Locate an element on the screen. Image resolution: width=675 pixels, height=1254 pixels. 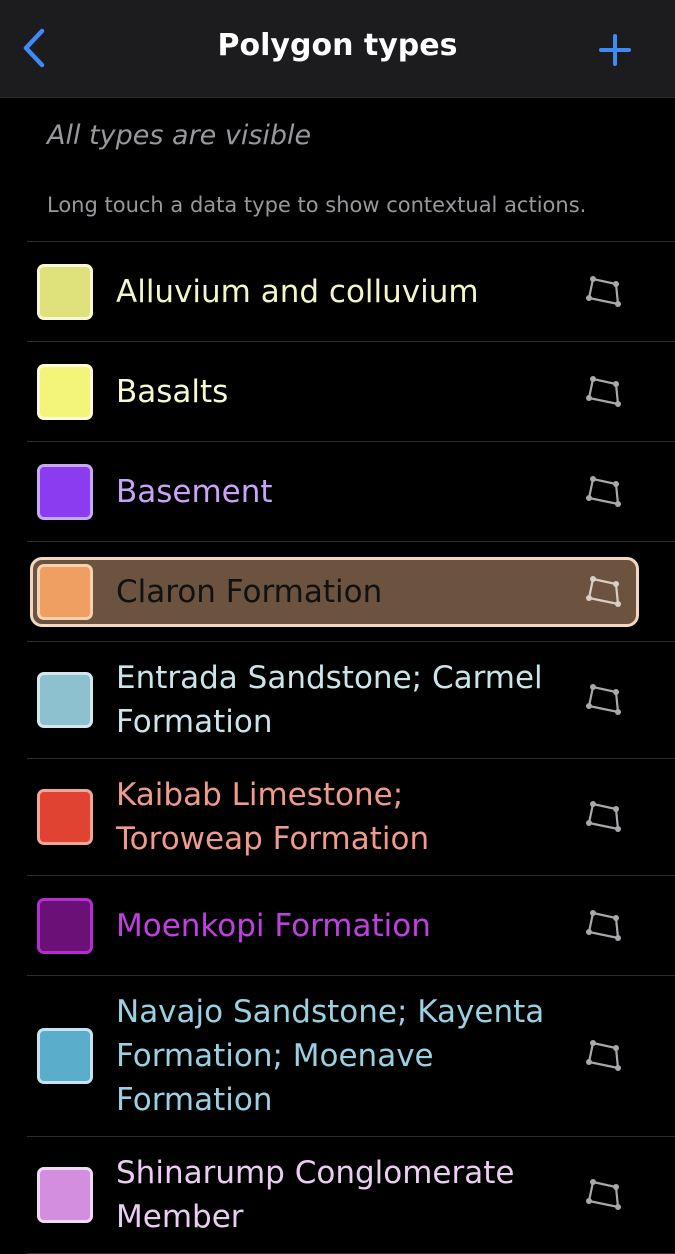
visibility-status: All types are visible is located at coordinates (179, 135).